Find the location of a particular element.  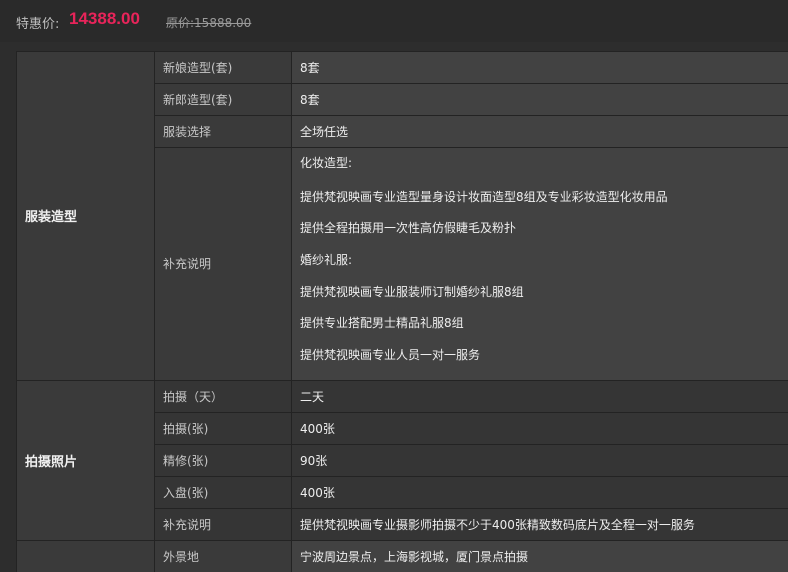

row-label: 外景地 is located at coordinates (223, 555).